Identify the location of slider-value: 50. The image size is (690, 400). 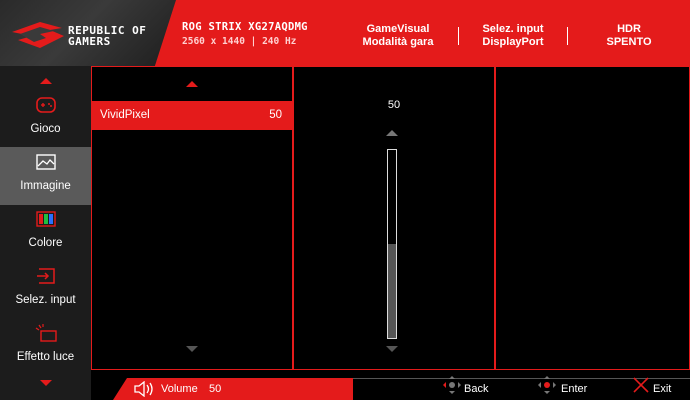
(394, 105).